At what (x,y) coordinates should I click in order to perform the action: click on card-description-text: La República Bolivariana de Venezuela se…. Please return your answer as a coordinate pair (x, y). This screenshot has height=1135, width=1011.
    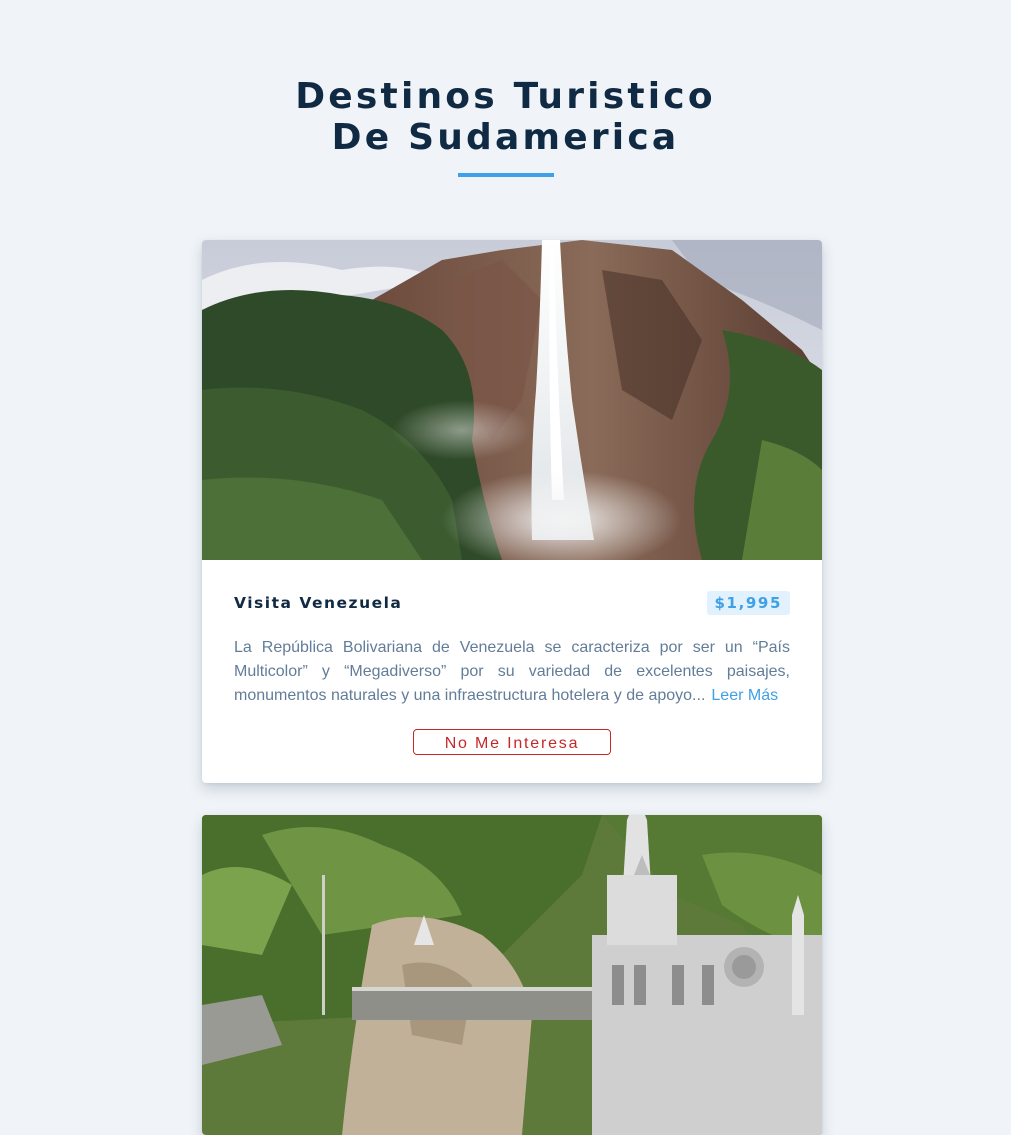
    Looking at the image, I should click on (512, 671).